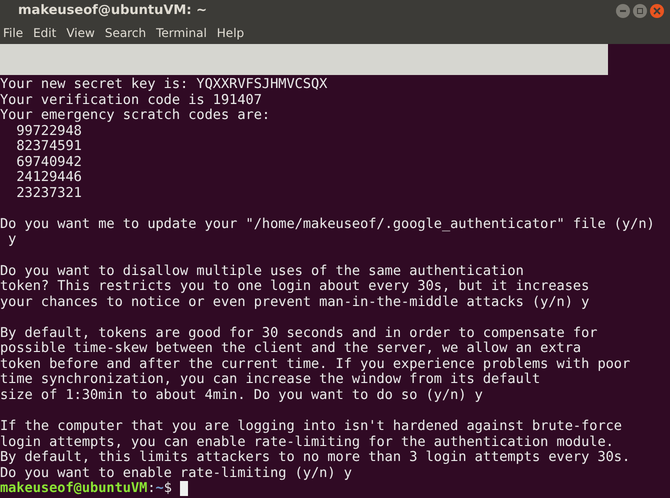 This screenshot has height=498, width=670. Describe the element at coordinates (328, 224) in the screenshot. I see `terminal-line: Do you want me to update your "/home/makeuseof/.google_authenticator" file (y/n)` at that location.